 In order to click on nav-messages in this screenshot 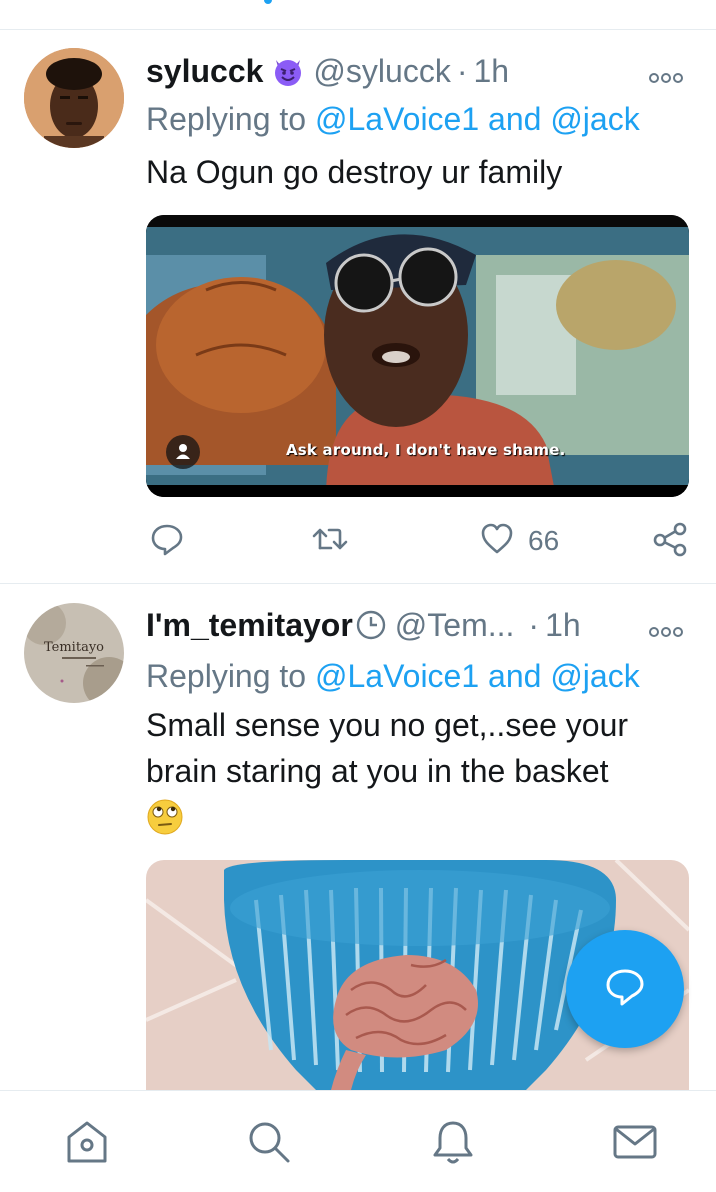, I will do `click(635, 1144)`.